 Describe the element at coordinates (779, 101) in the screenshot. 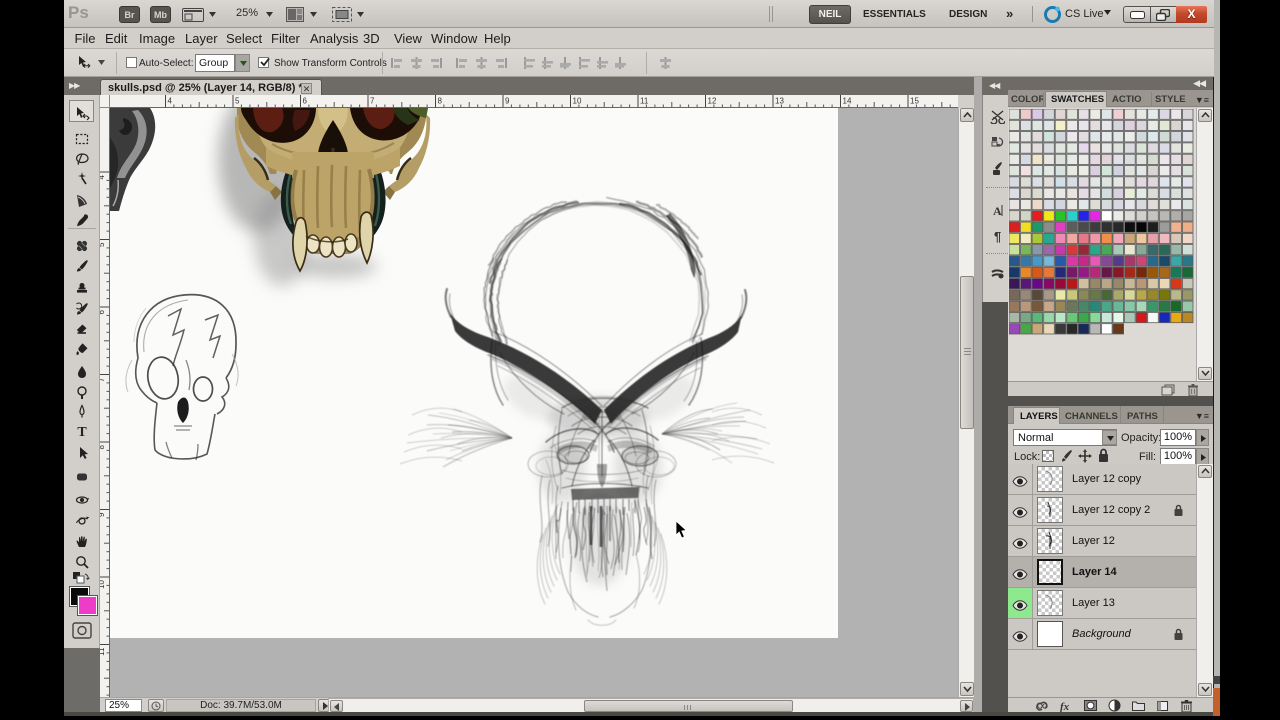

I see `svg-text: 13` at that location.